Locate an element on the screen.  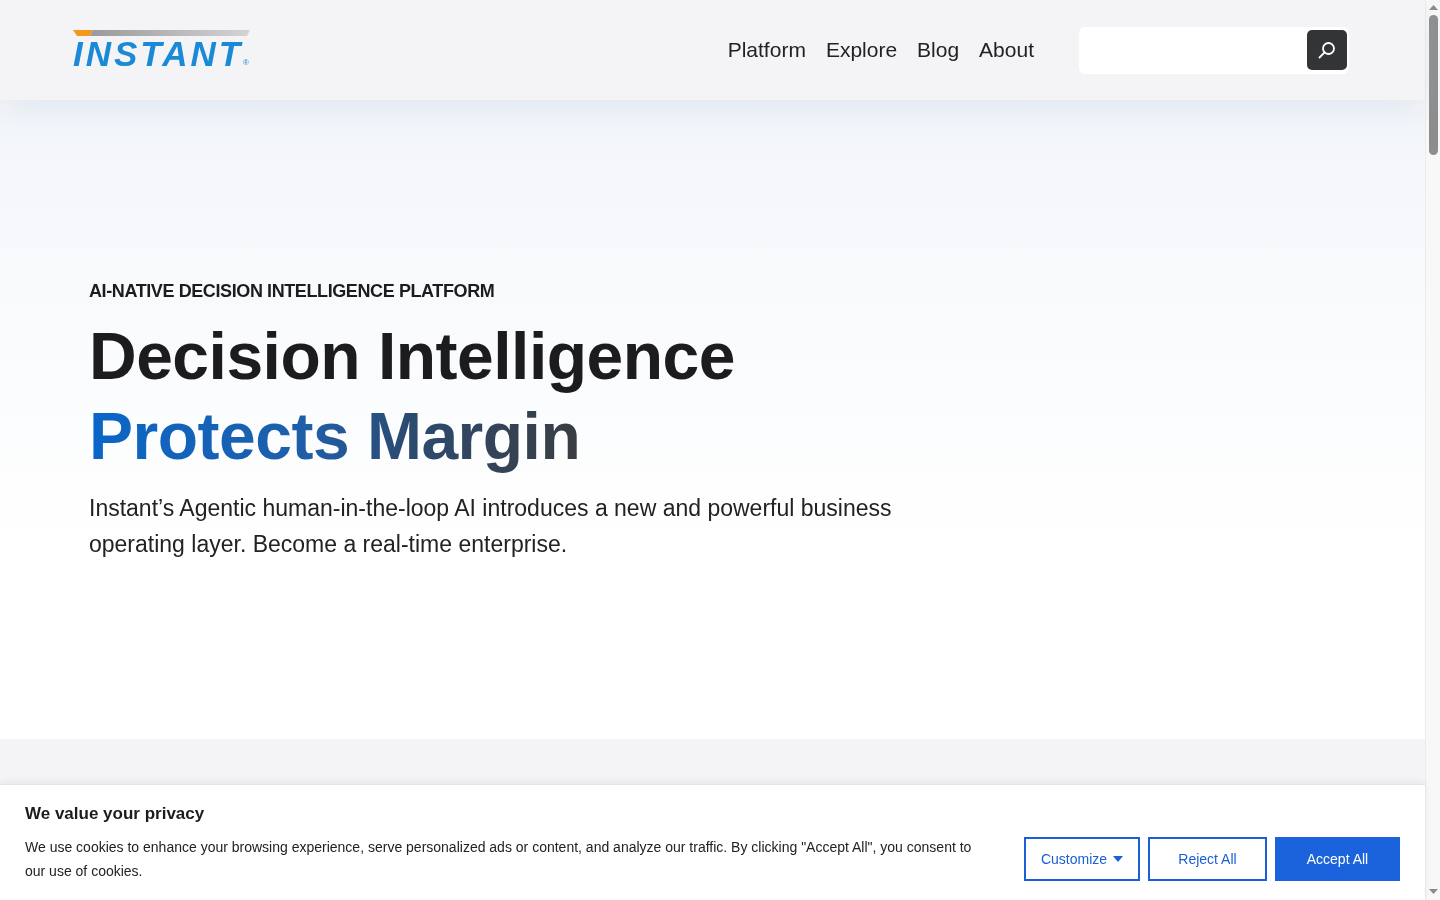
hero-heading: Decision Intelligence is located at coordinates (412, 356).